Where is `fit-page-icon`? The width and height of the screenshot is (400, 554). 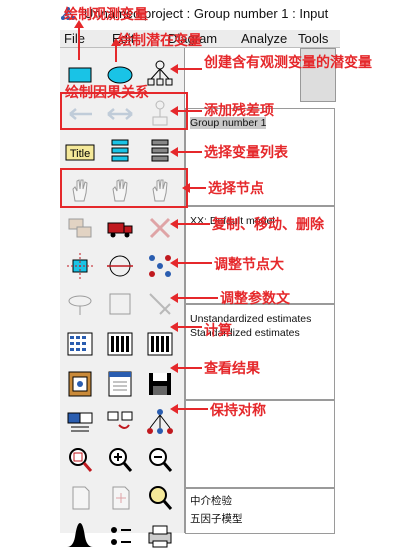
fit-page-icon is located at coordinates (120, 498).